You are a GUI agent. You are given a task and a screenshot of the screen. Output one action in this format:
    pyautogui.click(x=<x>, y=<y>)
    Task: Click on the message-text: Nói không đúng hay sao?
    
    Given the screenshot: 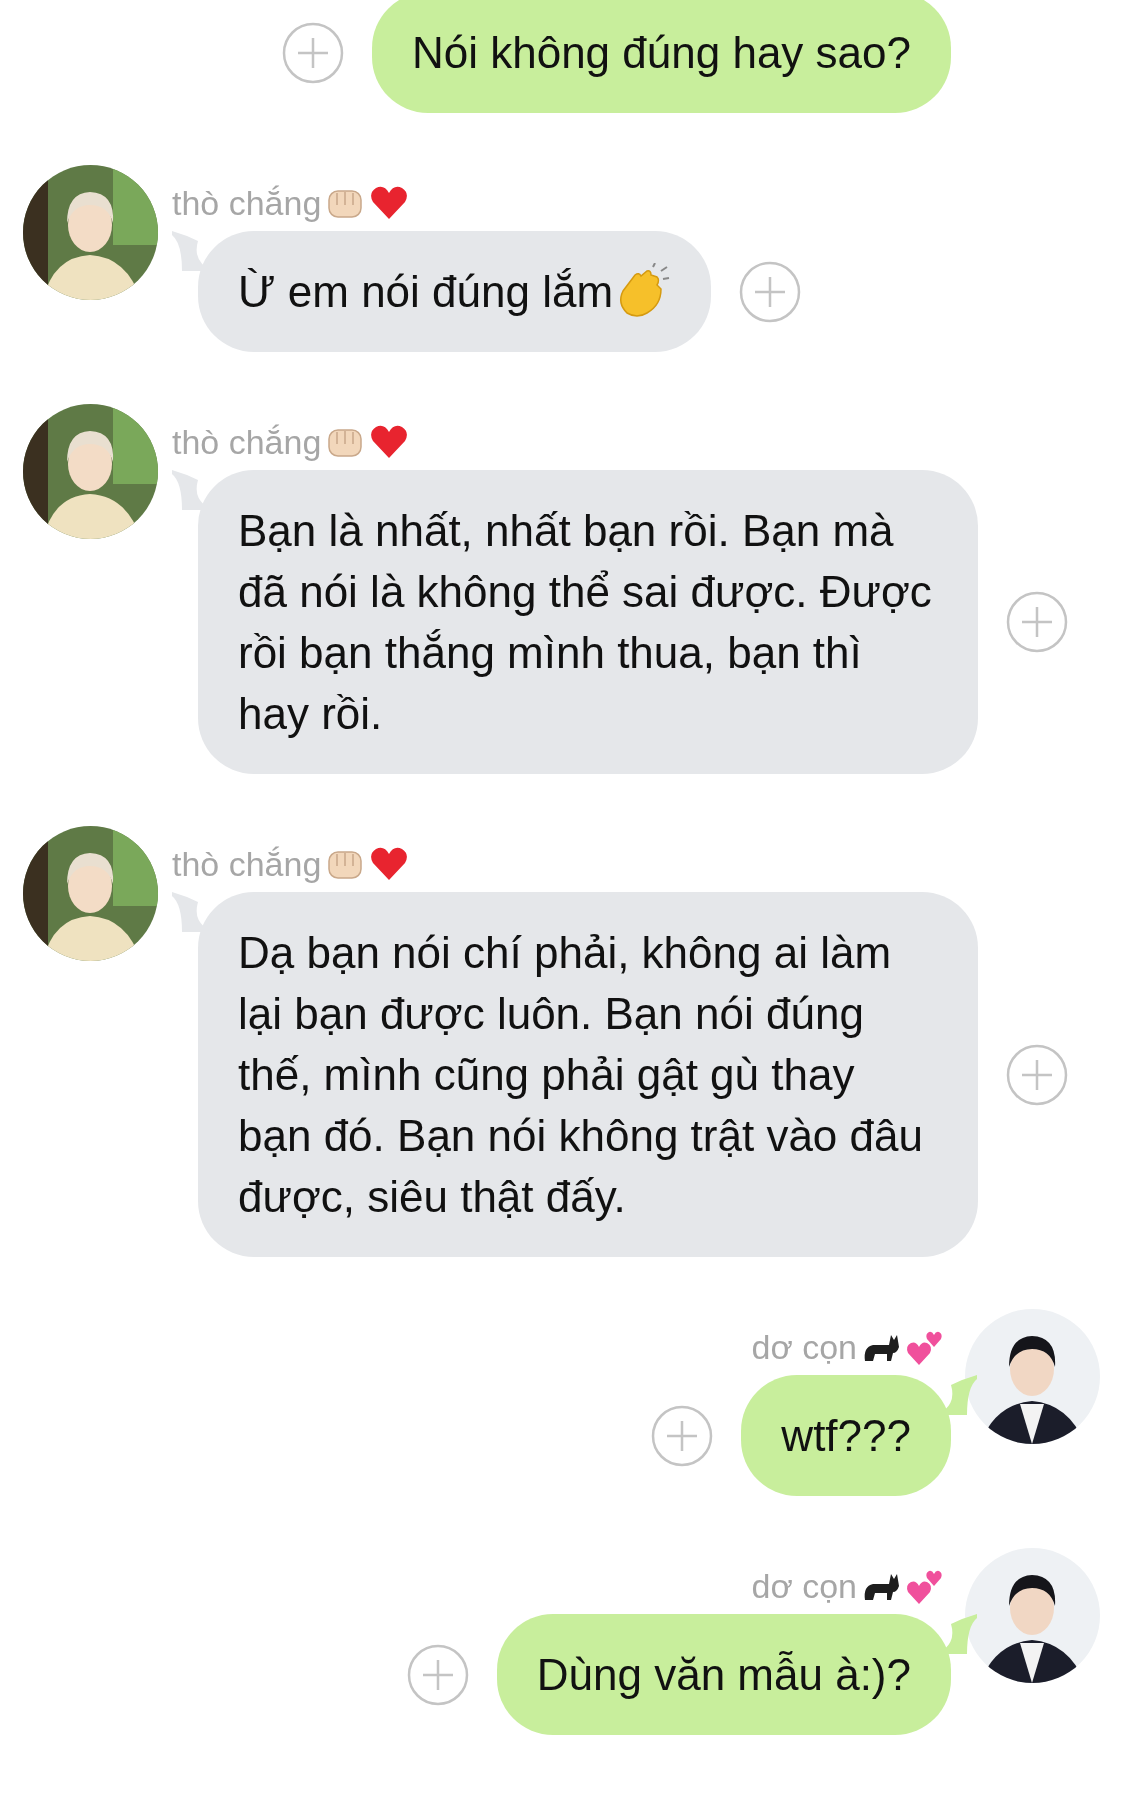 What is the action you would take?
    pyautogui.click(x=661, y=53)
    